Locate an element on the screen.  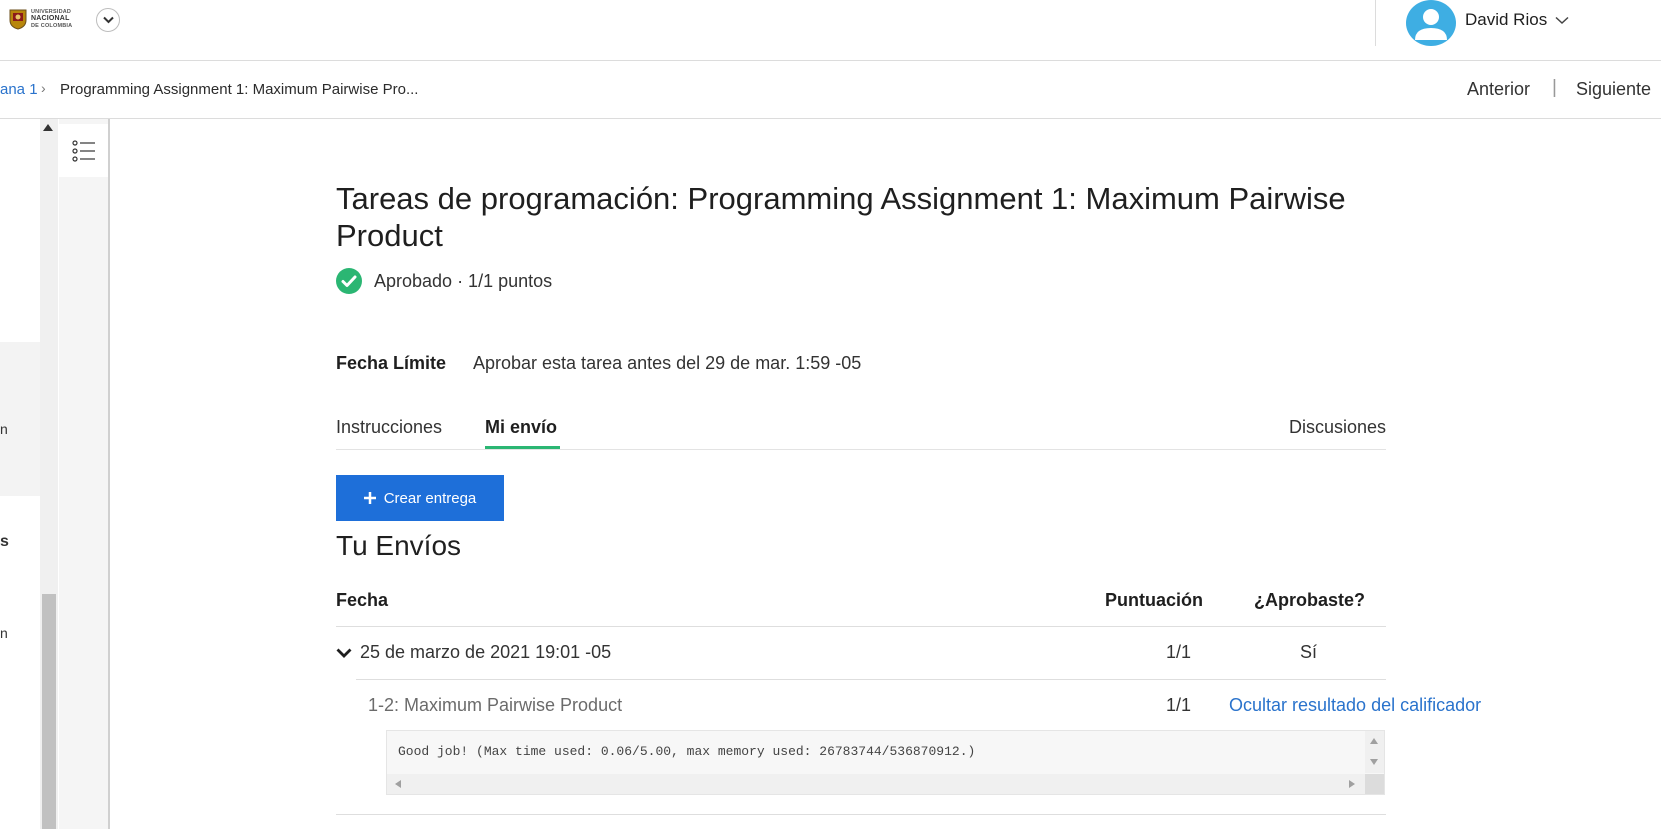
logo-wordmark: UNIVERSIDAD NACIONAL DE COLOMBIA is located at coordinates (51, 19).